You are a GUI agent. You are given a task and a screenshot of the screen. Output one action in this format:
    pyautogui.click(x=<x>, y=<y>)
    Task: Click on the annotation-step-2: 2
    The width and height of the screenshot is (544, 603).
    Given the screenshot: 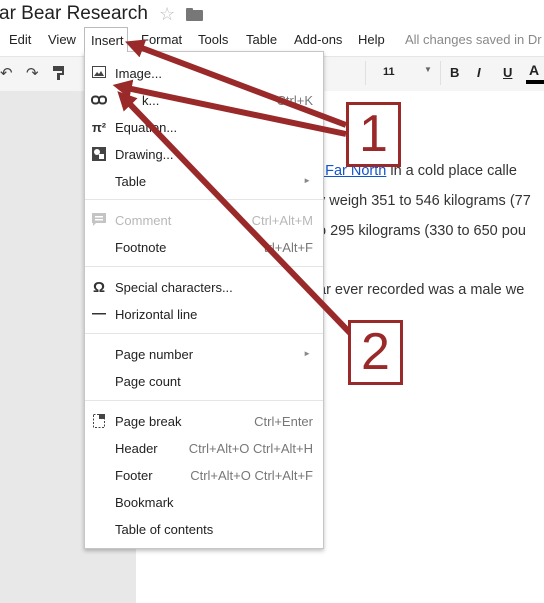 What is the action you would take?
    pyautogui.click(x=375, y=352)
    